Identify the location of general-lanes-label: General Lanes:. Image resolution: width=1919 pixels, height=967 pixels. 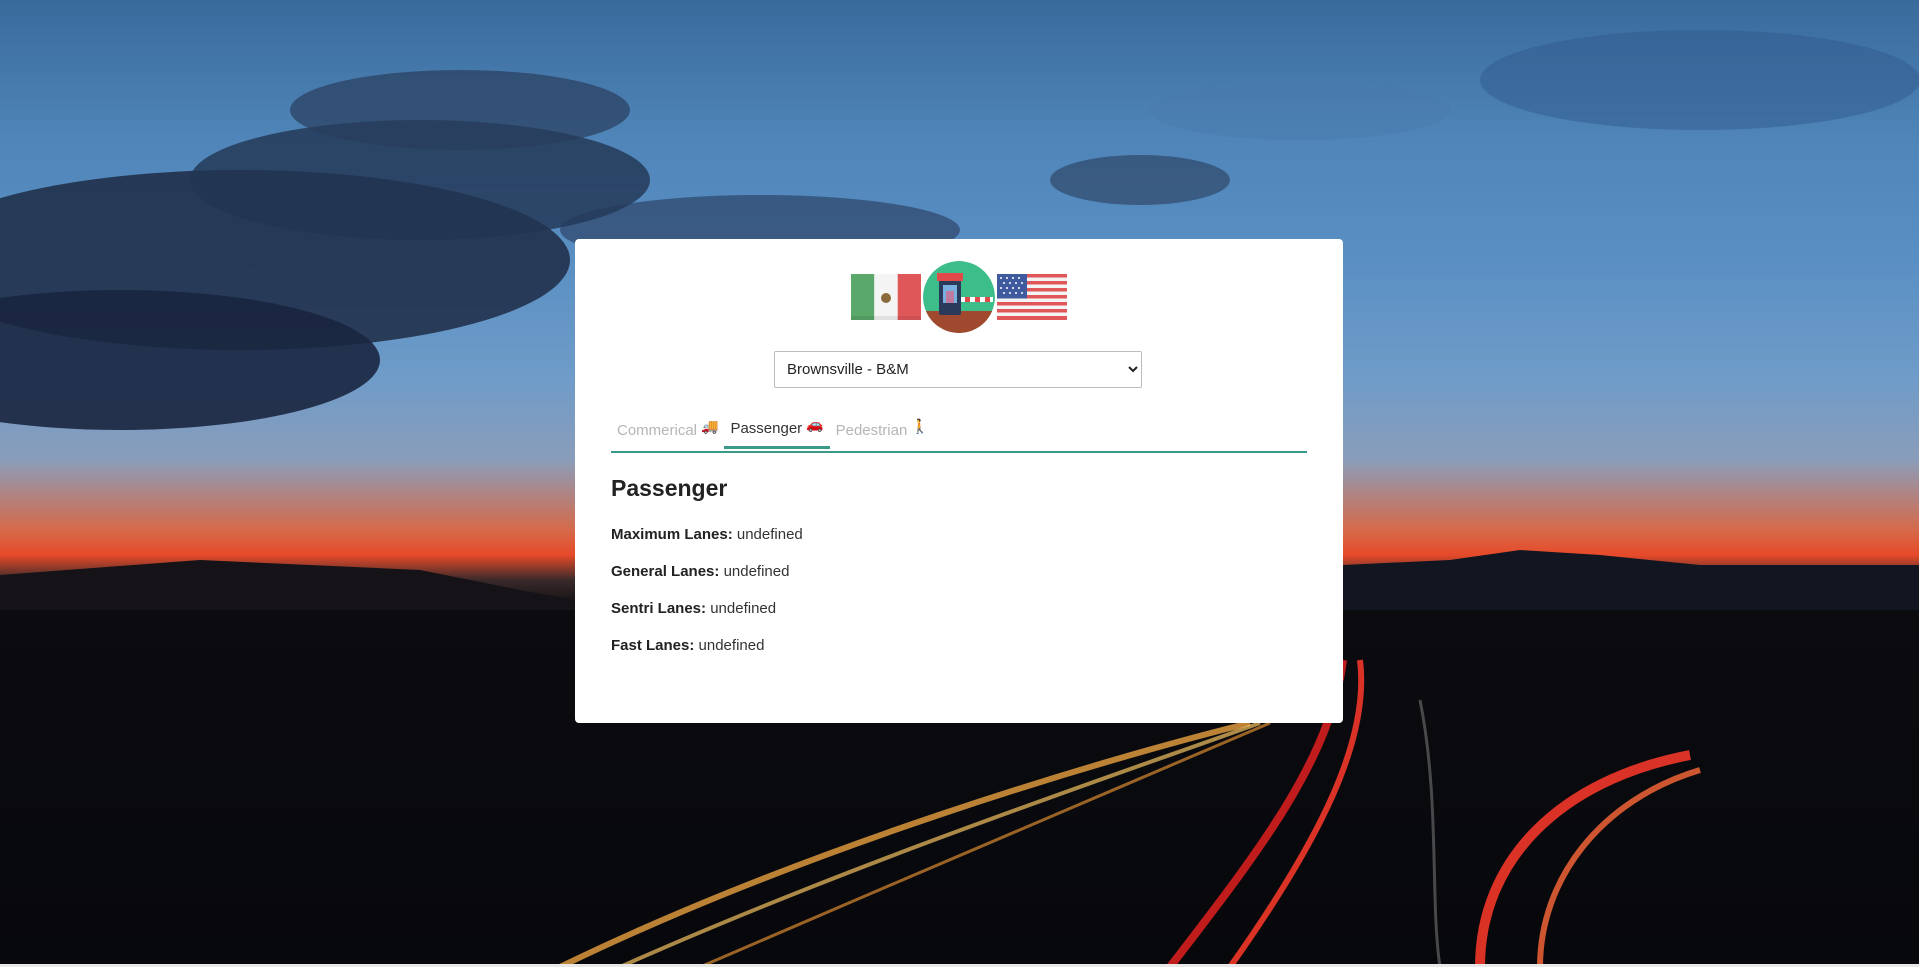
(665, 571).